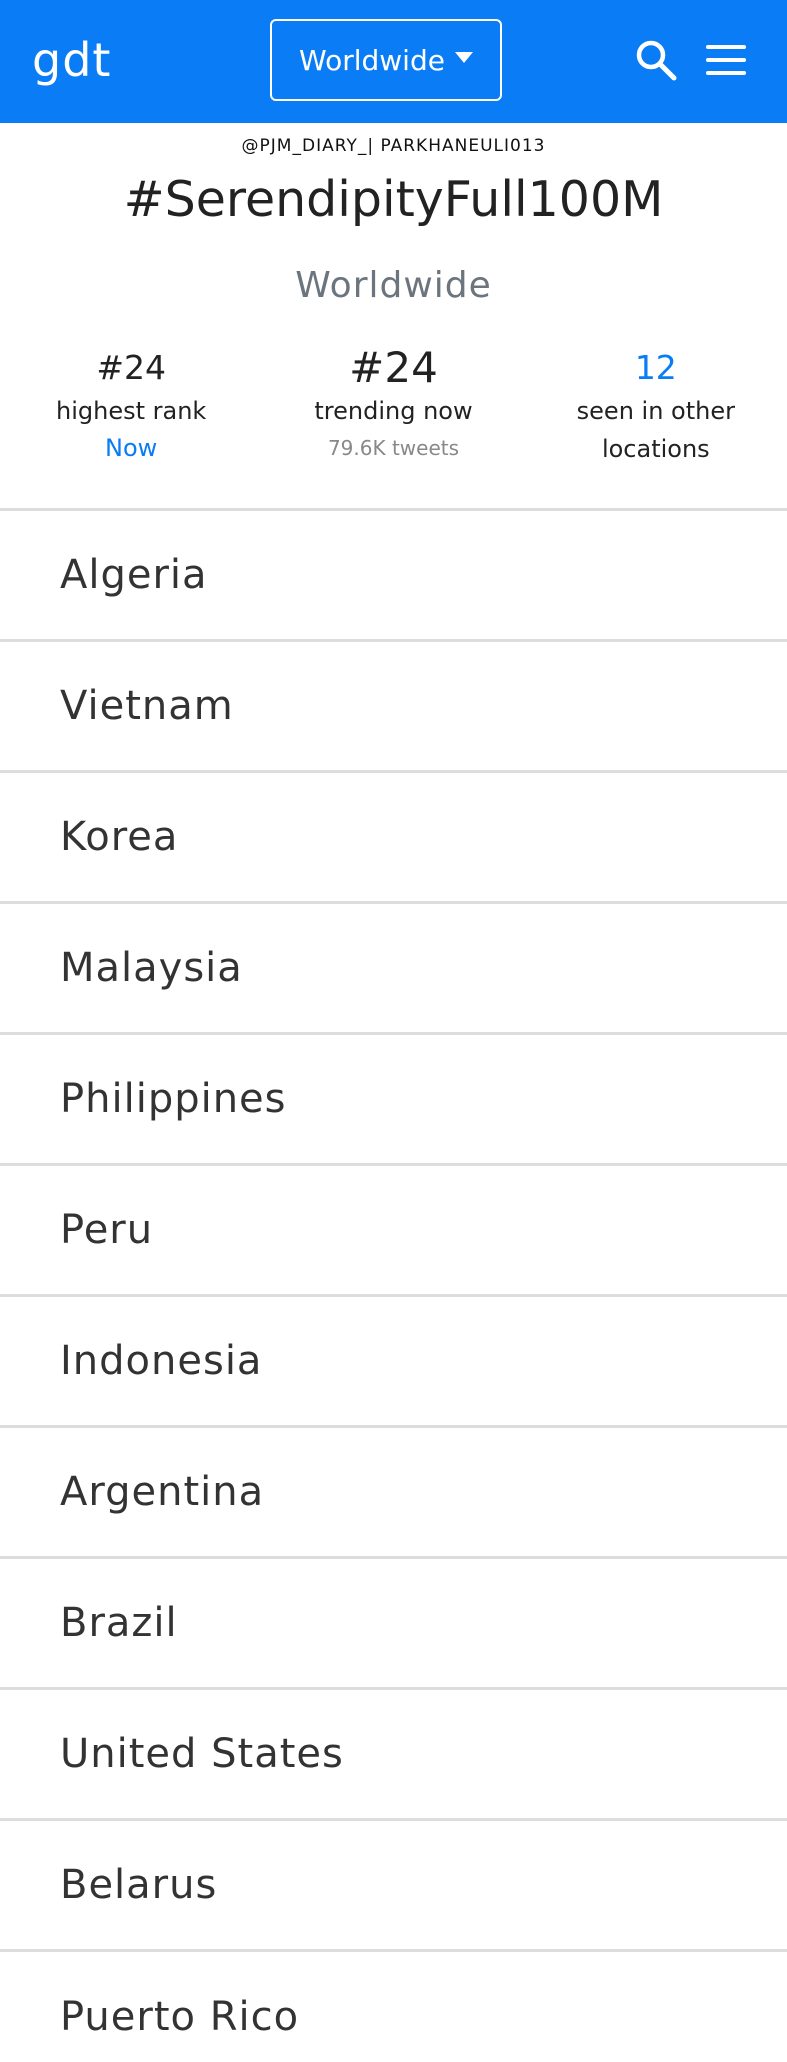 The height and width of the screenshot is (2062, 787). I want to click on location-dropdown-label: Worldwide, so click(372, 60).